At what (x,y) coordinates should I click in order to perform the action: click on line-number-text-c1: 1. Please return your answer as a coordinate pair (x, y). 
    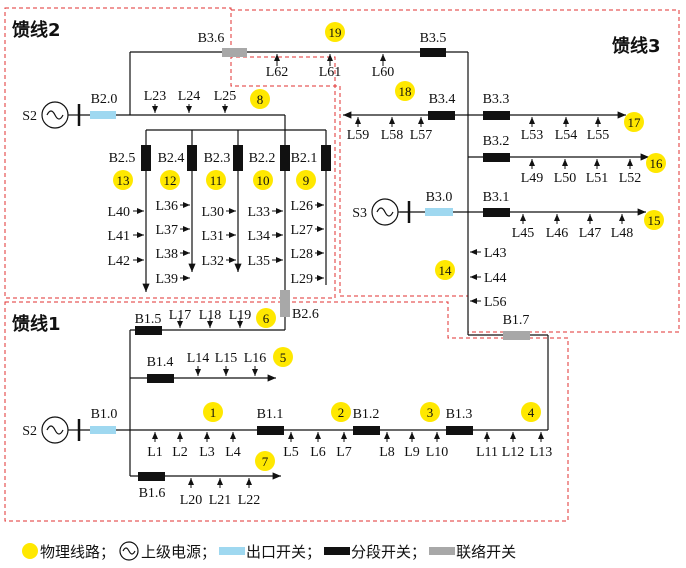
    Looking at the image, I should click on (213, 412).